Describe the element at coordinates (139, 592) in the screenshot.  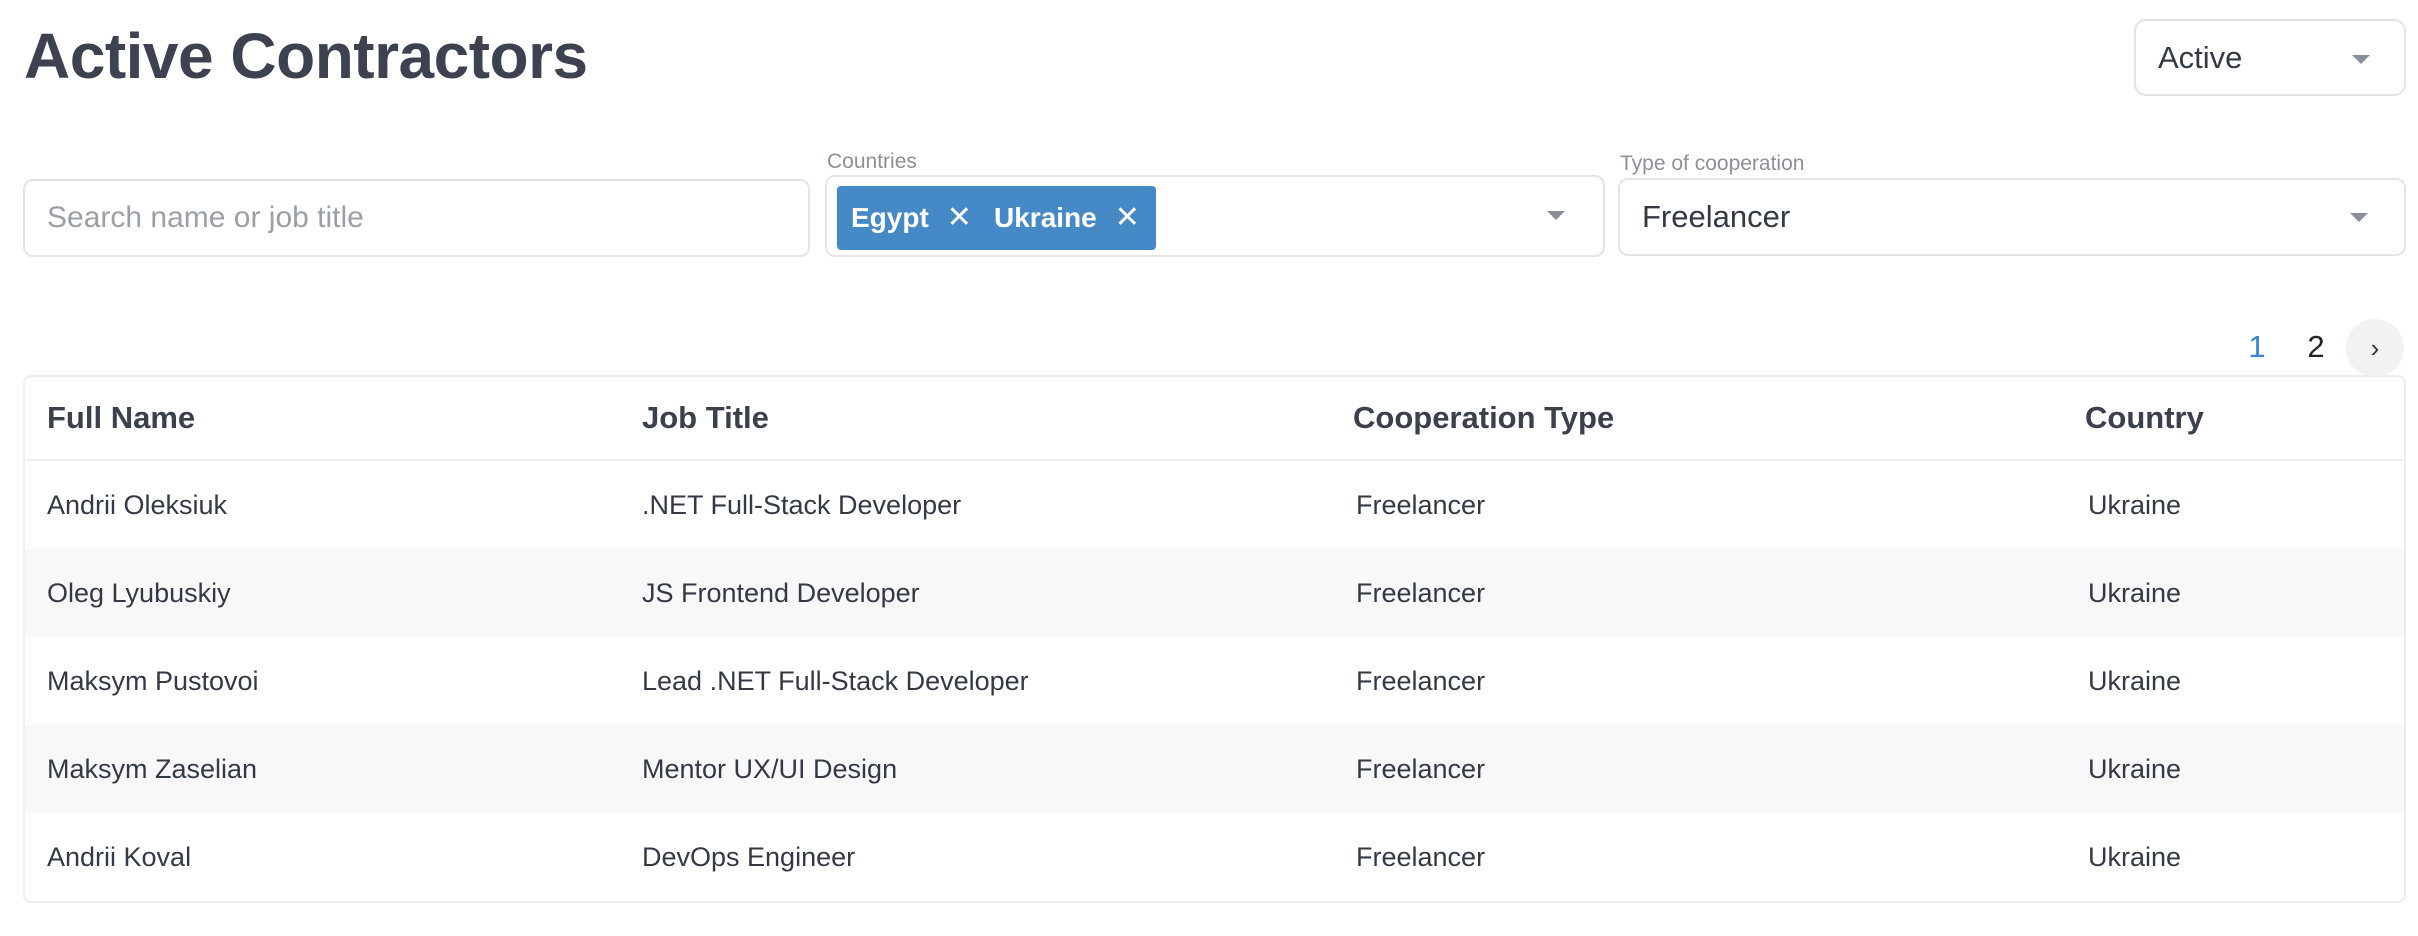
I see `cell-full-name: Oleg Lyubuskiy` at that location.